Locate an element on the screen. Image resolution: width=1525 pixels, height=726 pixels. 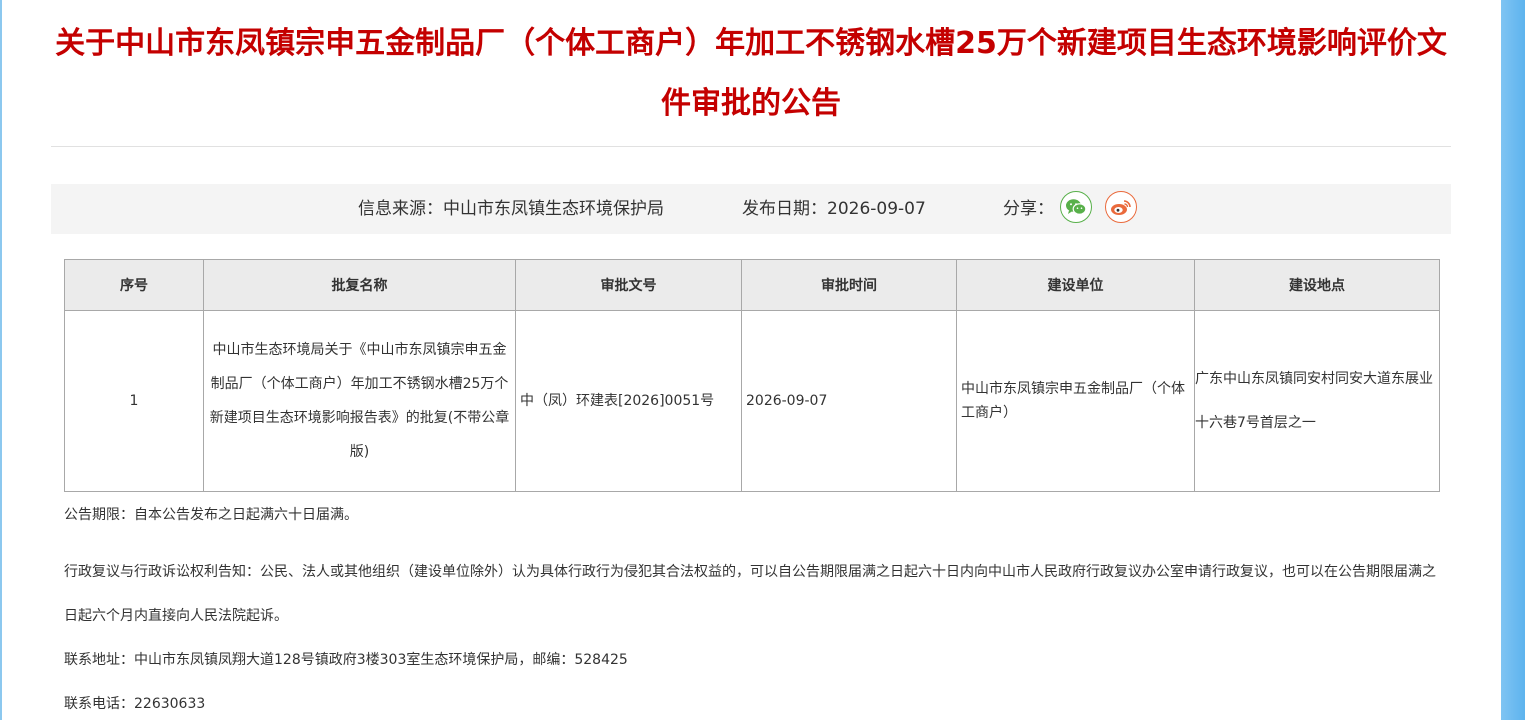
wechat-icon is located at coordinates (1076, 207).